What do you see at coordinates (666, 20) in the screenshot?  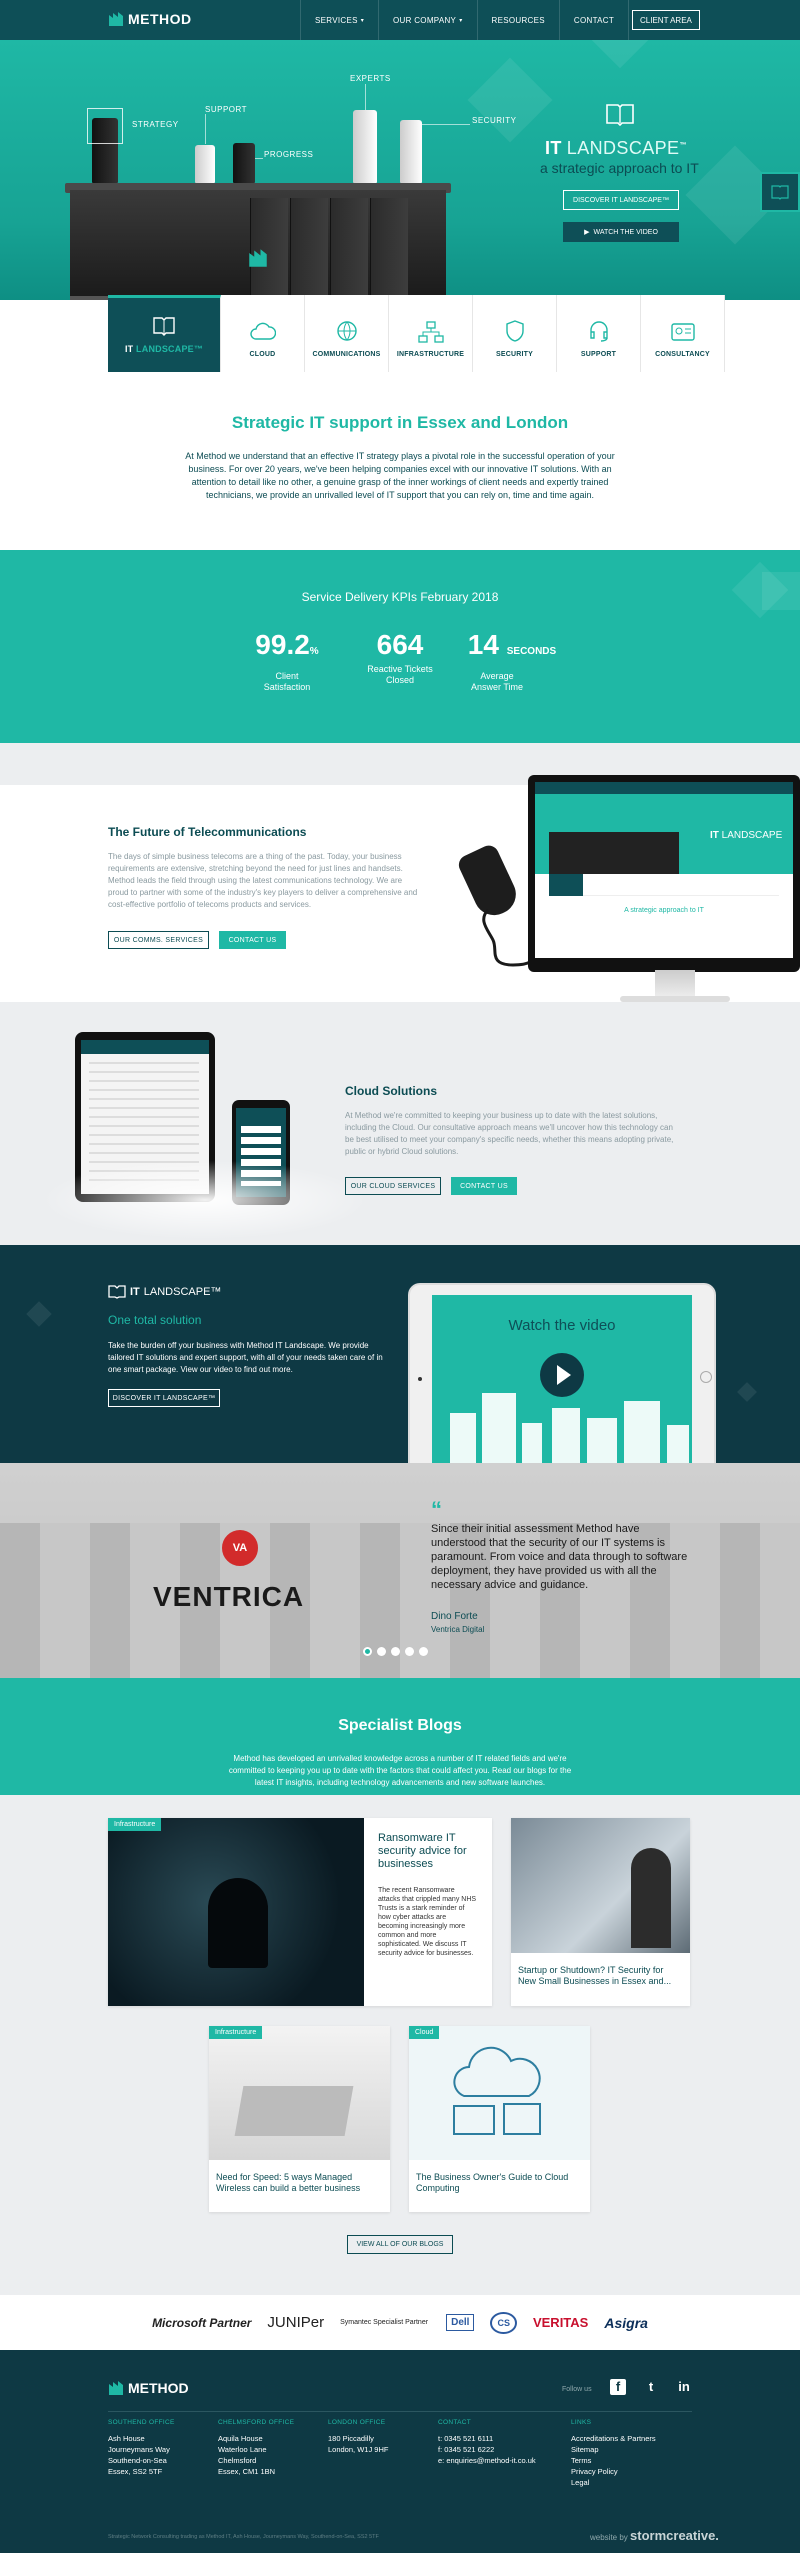 I see `client-area-button: CLIENT AREA` at bounding box center [666, 20].